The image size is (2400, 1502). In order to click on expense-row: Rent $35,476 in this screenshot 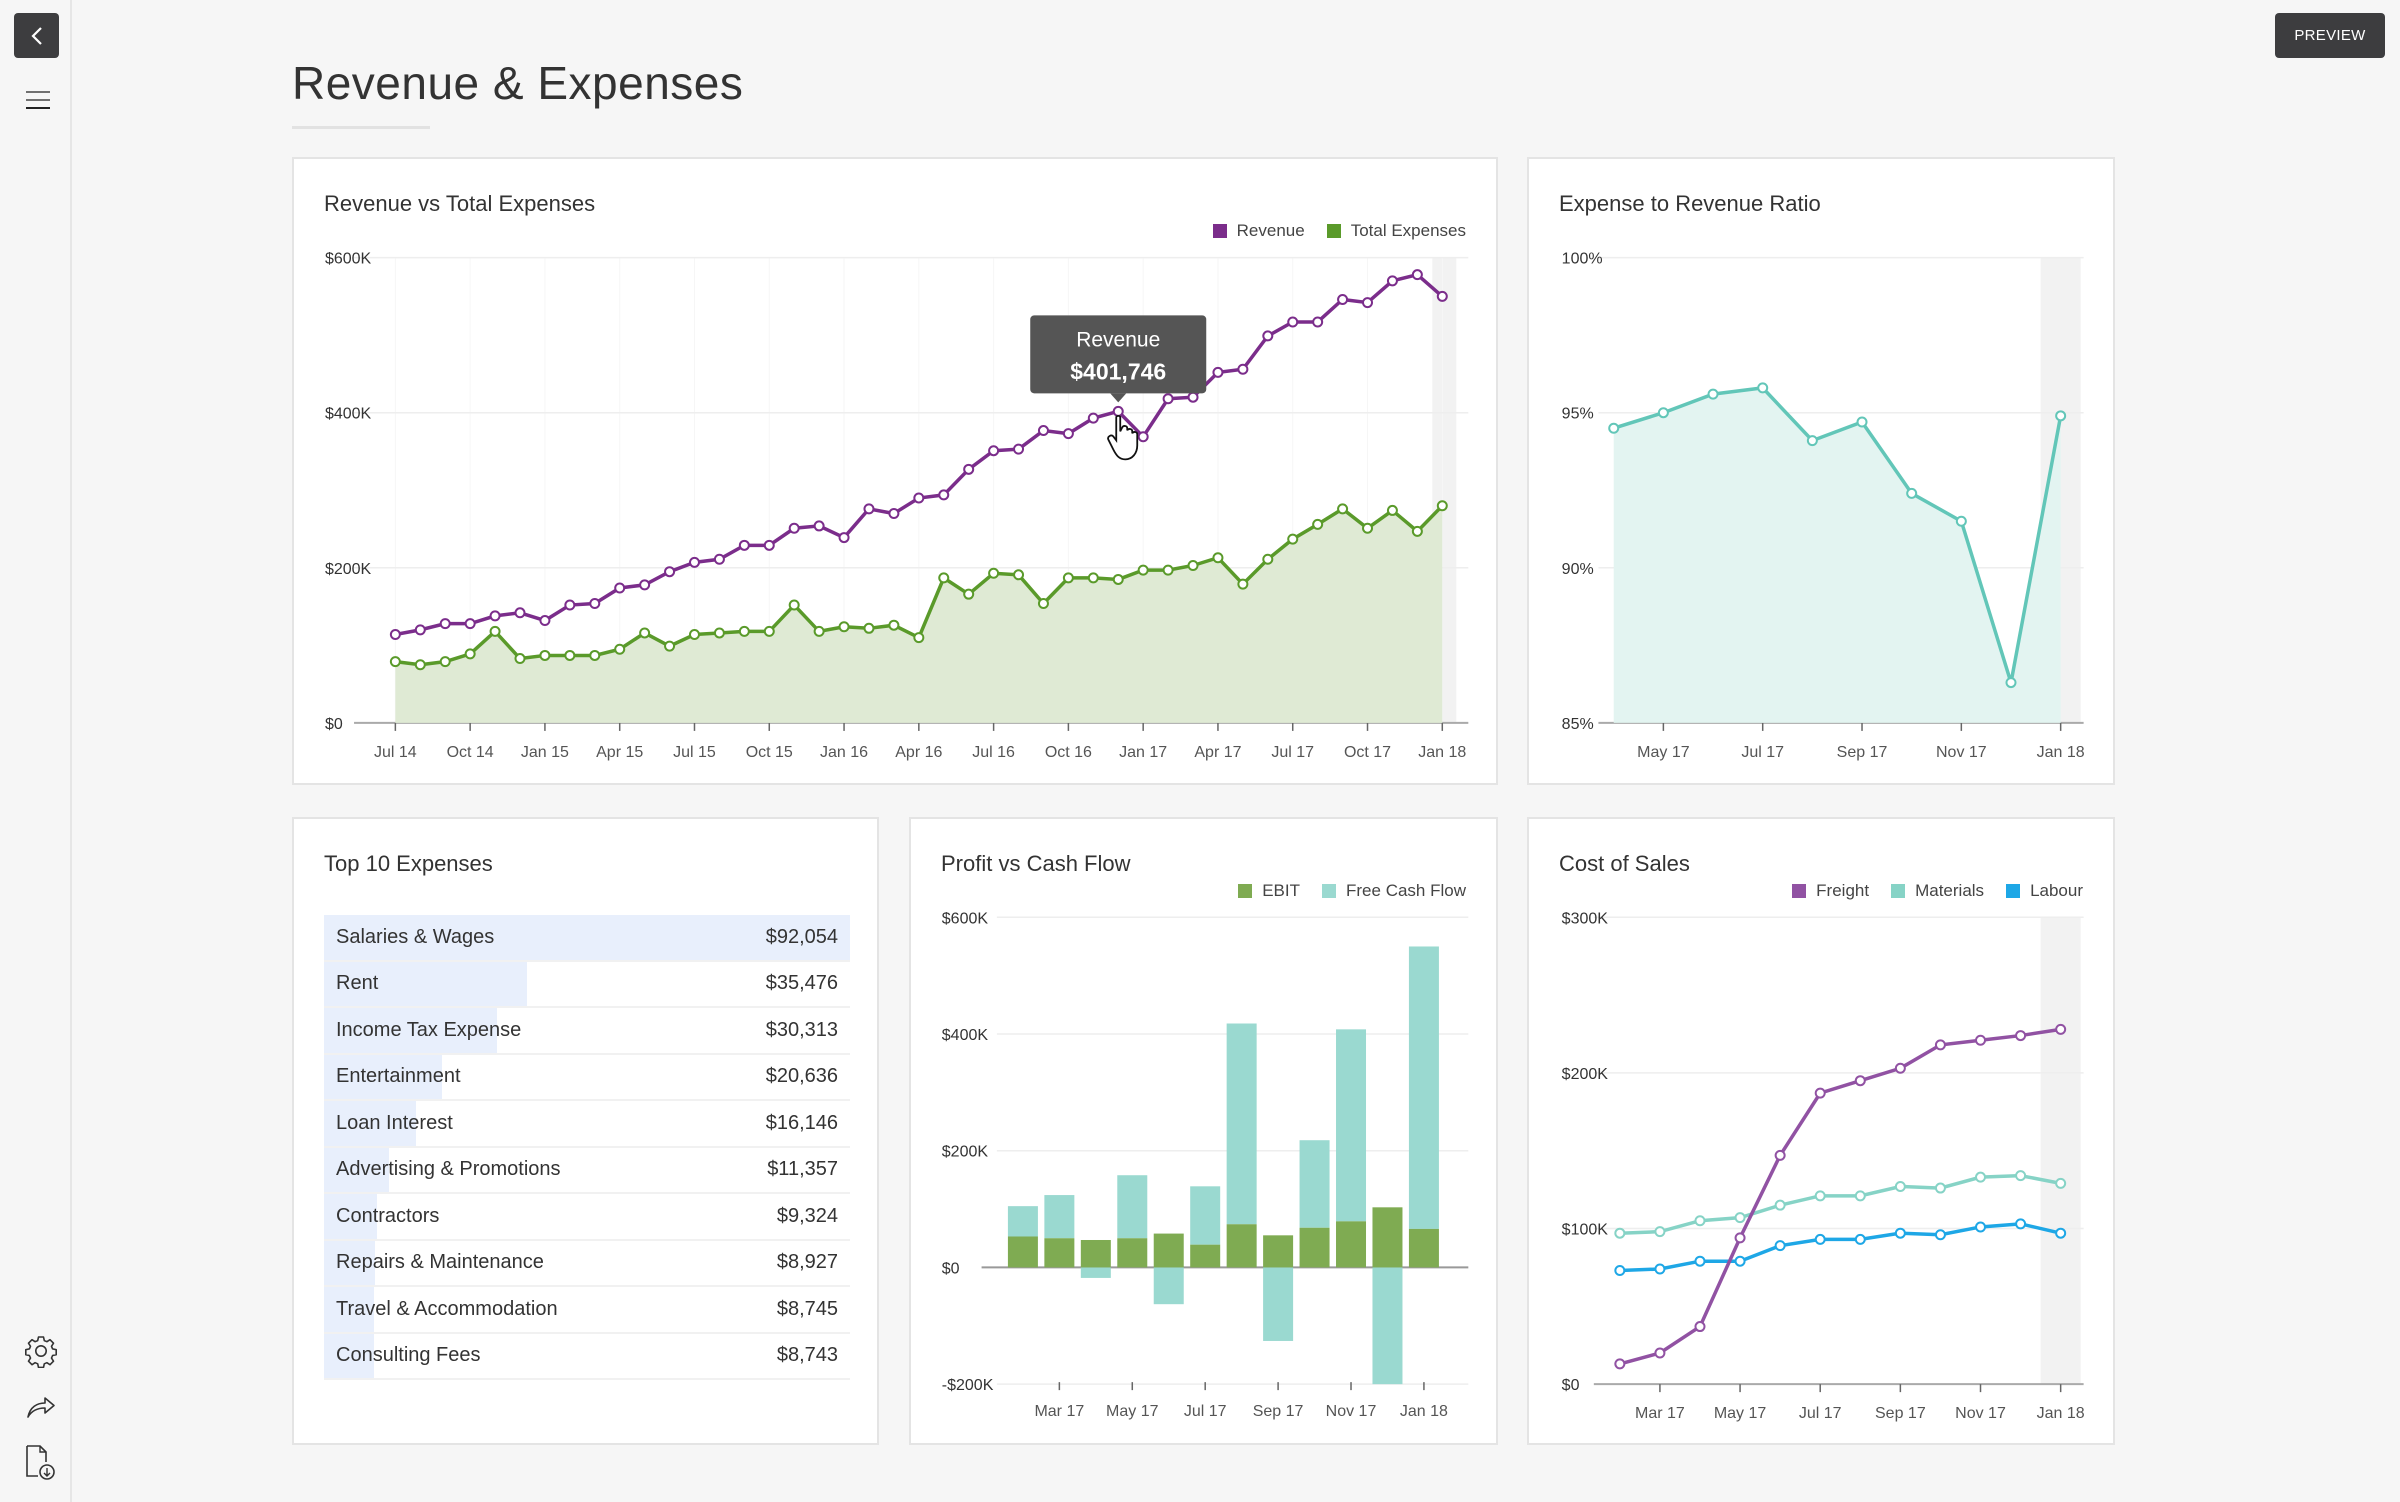, I will do `click(587, 984)`.